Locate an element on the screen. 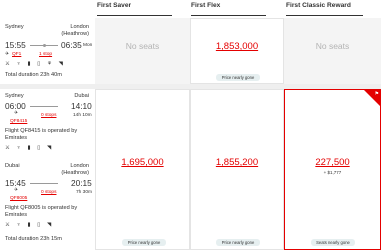 The image size is (381, 250). fare-price: 1,855,200 is located at coordinates (237, 162).